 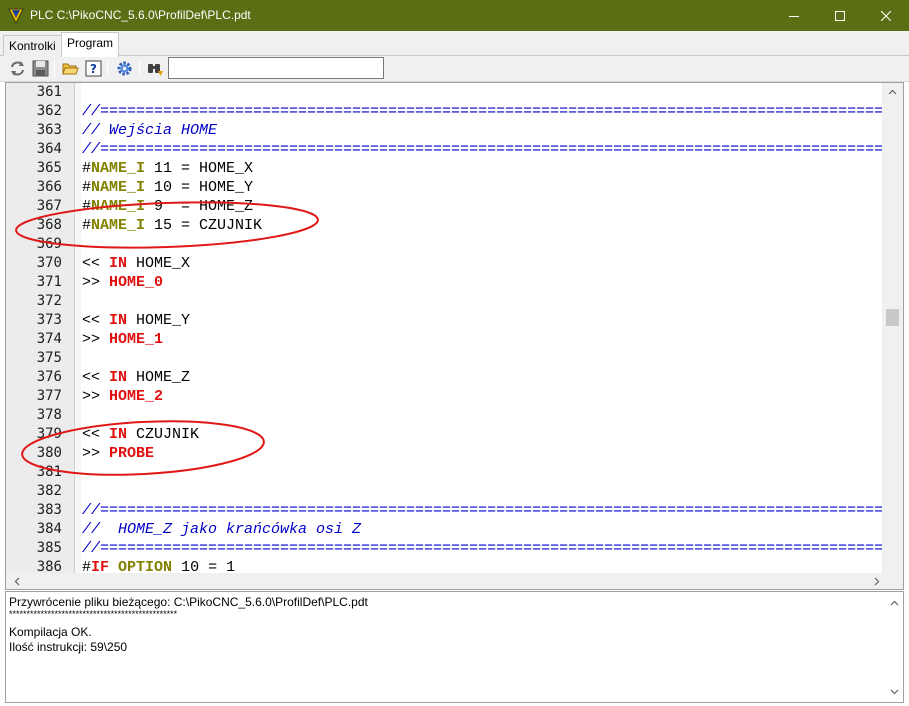 I want to click on code-line: 370 << IN HOME_X, so click(x=444, y=263).